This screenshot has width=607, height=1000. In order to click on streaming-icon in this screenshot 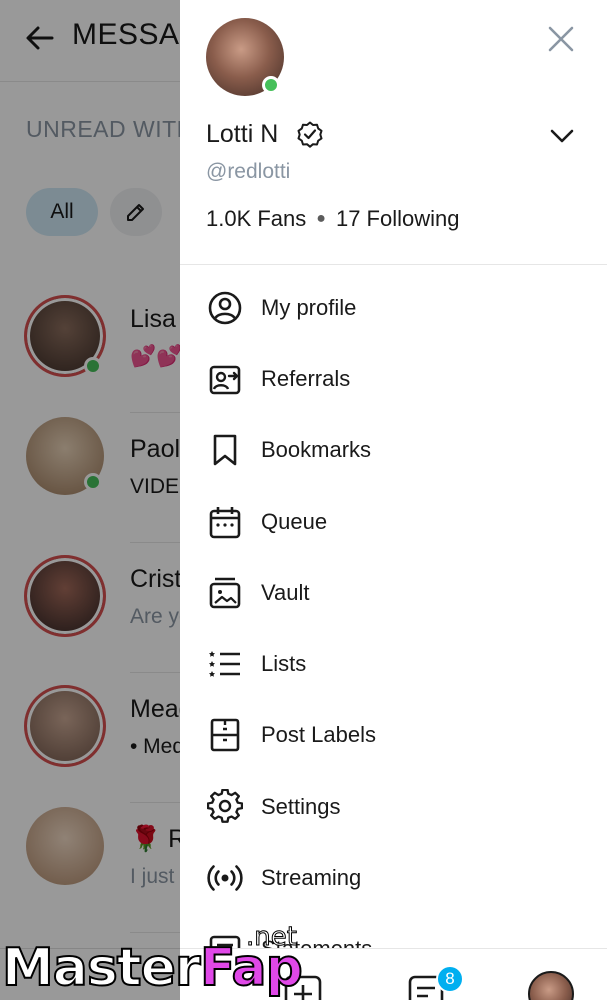, I will do `click(225, 878)`.